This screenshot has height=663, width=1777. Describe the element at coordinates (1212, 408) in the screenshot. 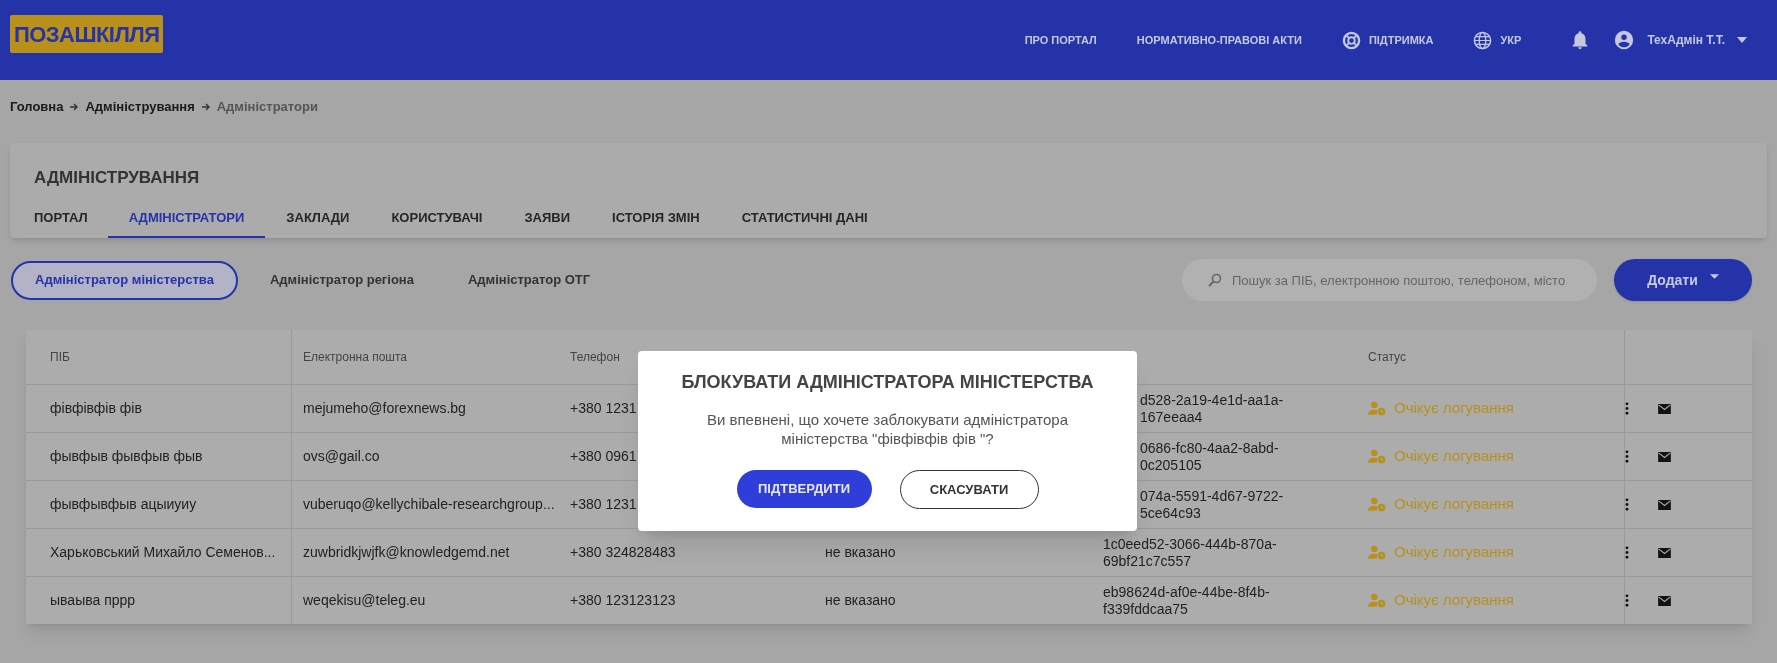

I see `table-cell: d528-2a19-4e1d-aa1a- 167eeaa4` at that location.